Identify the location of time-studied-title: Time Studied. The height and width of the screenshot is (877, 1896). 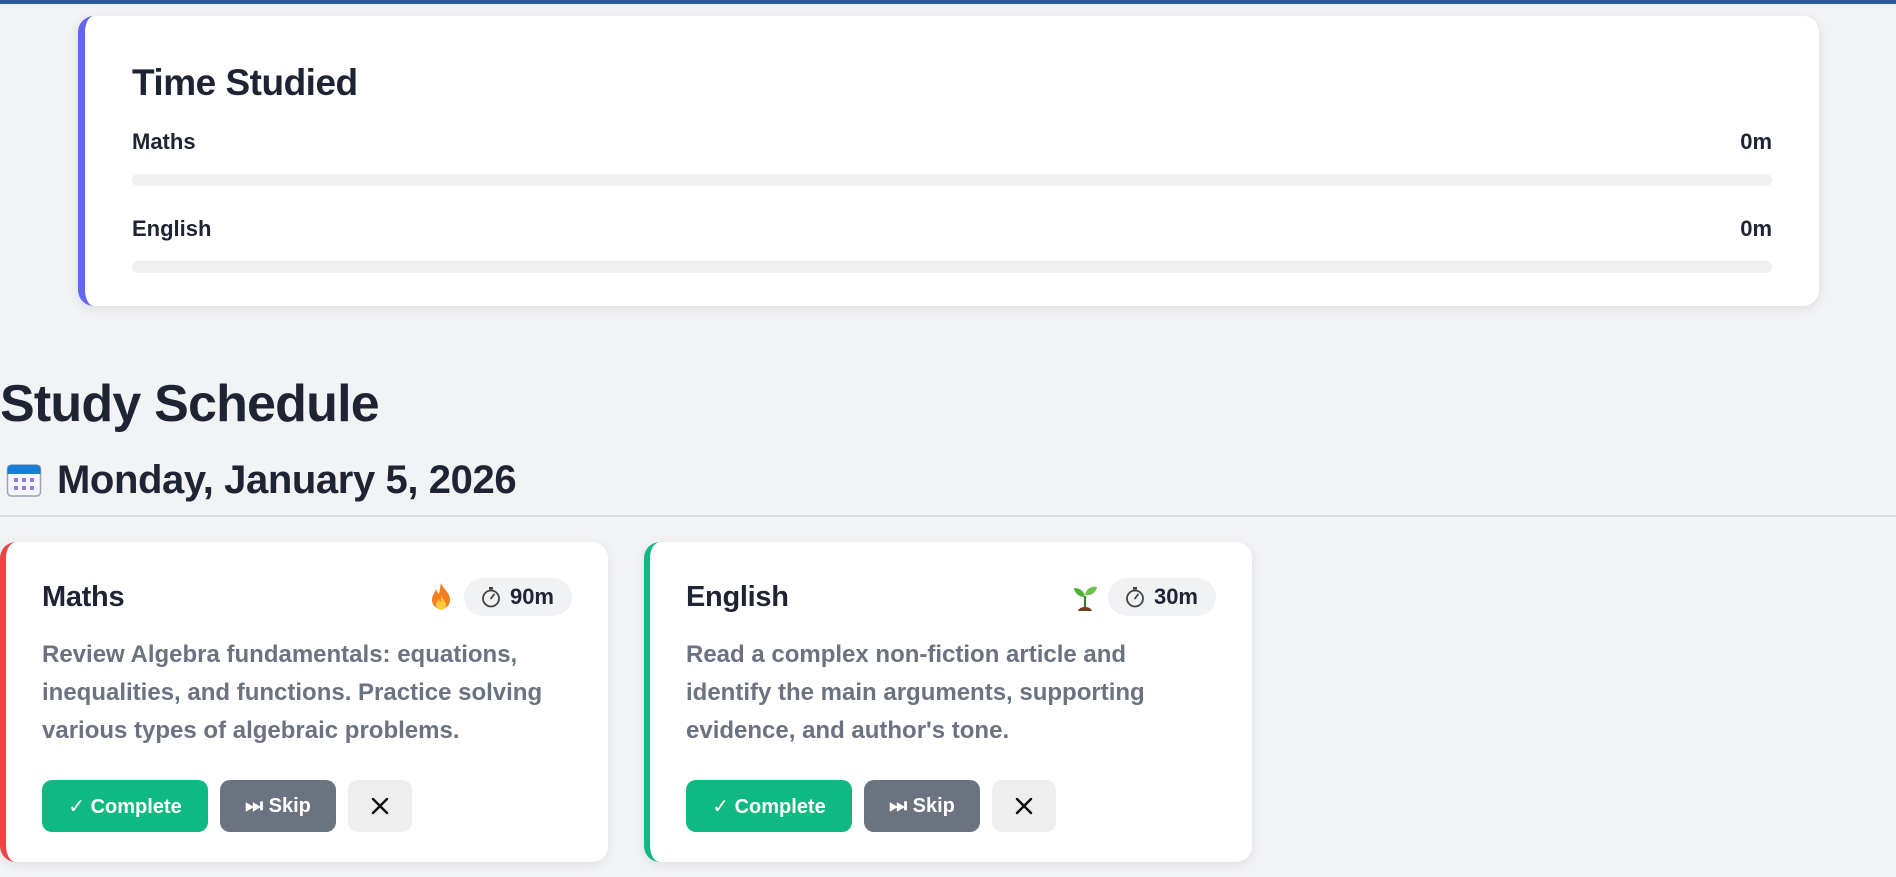
(245, 82).